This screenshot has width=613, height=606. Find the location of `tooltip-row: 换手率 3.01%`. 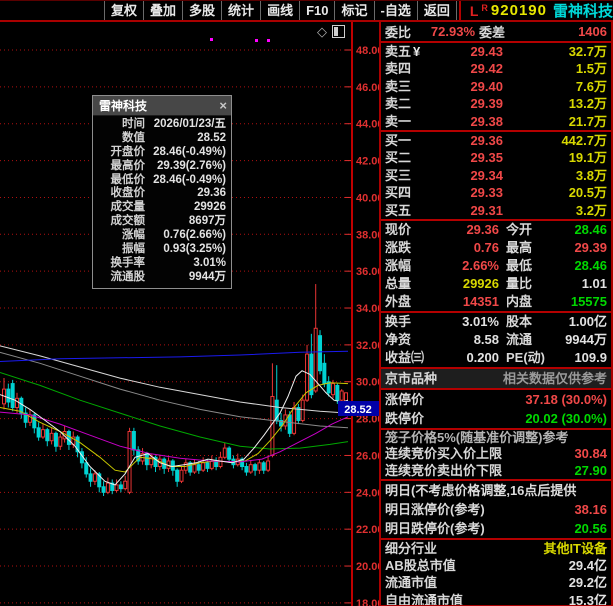

tooltip-row: 换手率 3.01% is located at coordinates (162, 264).